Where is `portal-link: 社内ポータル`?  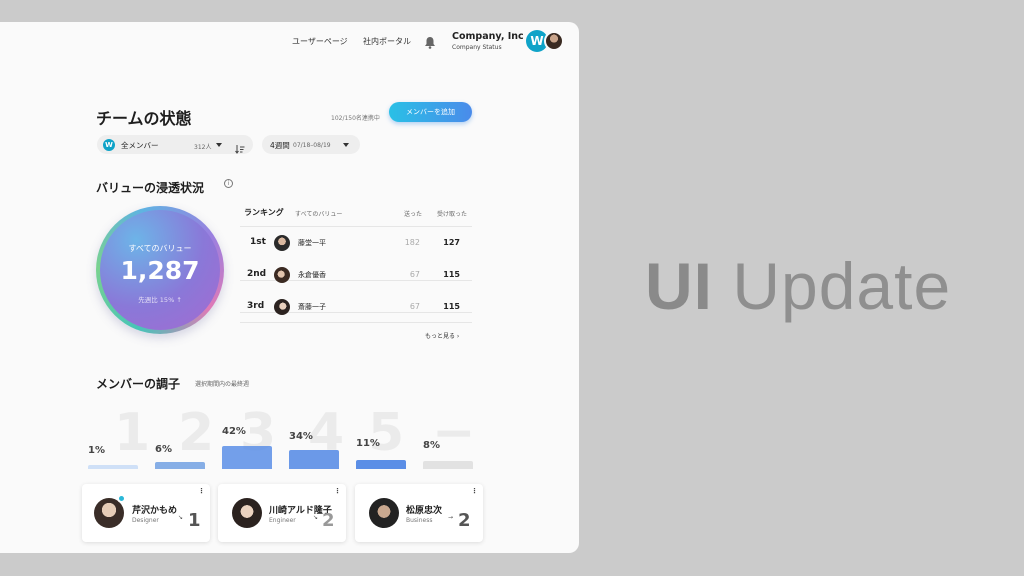 portal-link: 社内ポータル is located at coordinates (387, 41).